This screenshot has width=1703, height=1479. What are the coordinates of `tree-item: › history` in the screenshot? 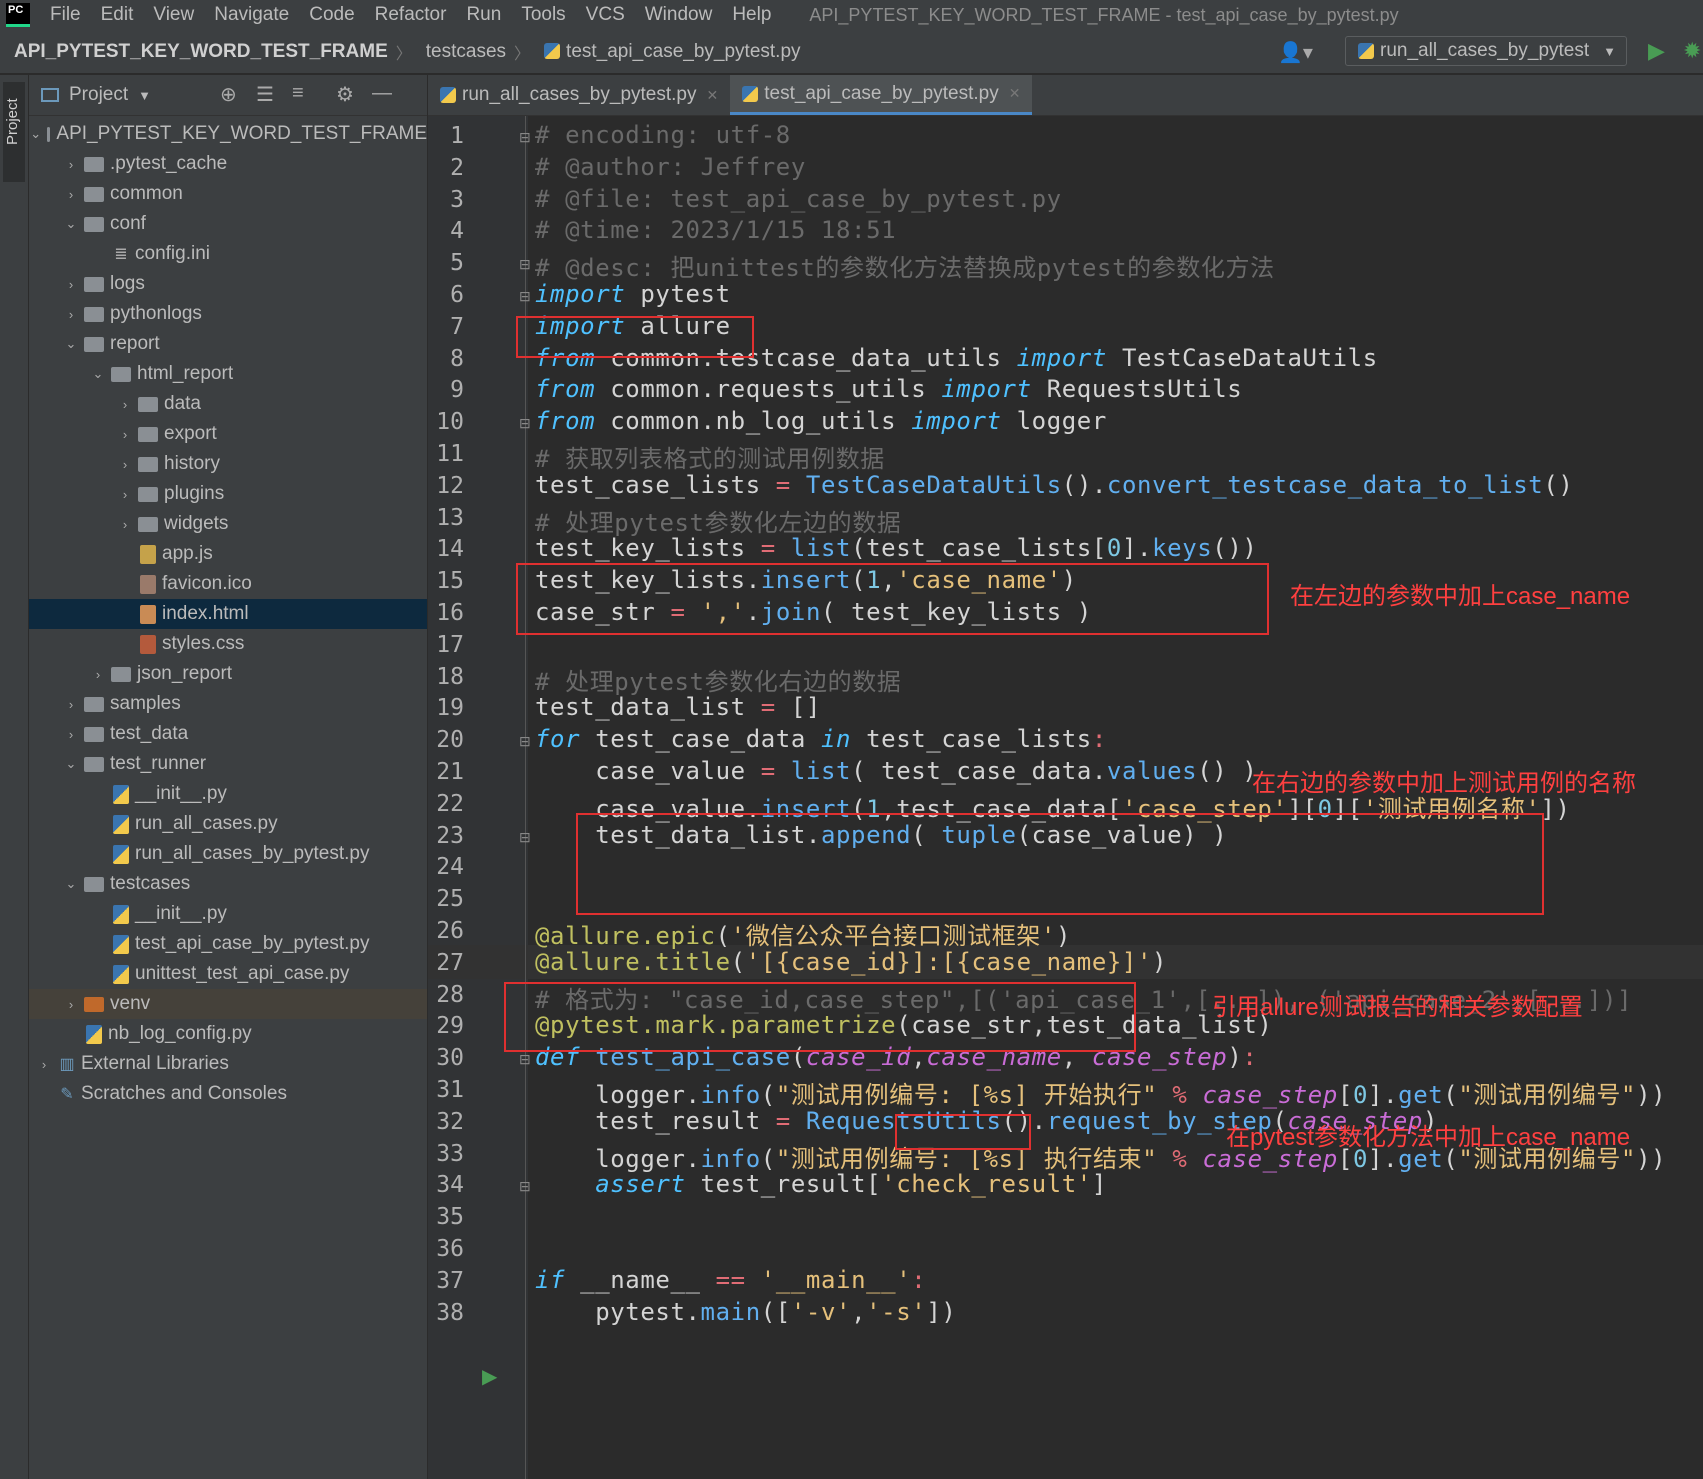 It's located at (228, 464).